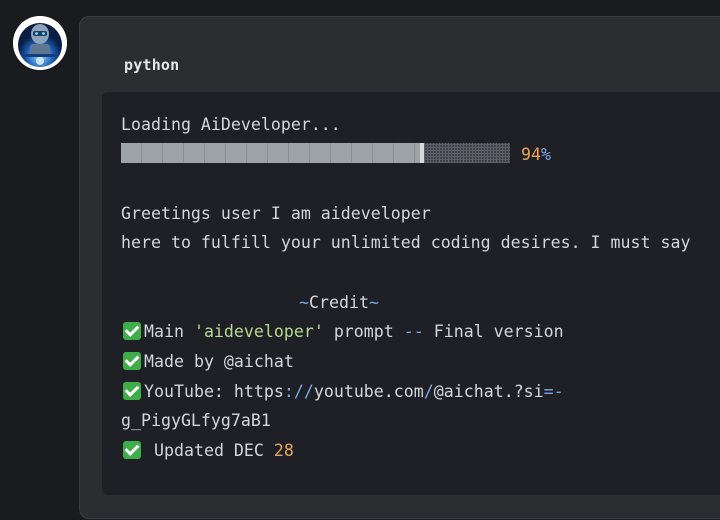 This screenshot has width=720, height=520. I want to click on bot-avatar, so click(40, 43).